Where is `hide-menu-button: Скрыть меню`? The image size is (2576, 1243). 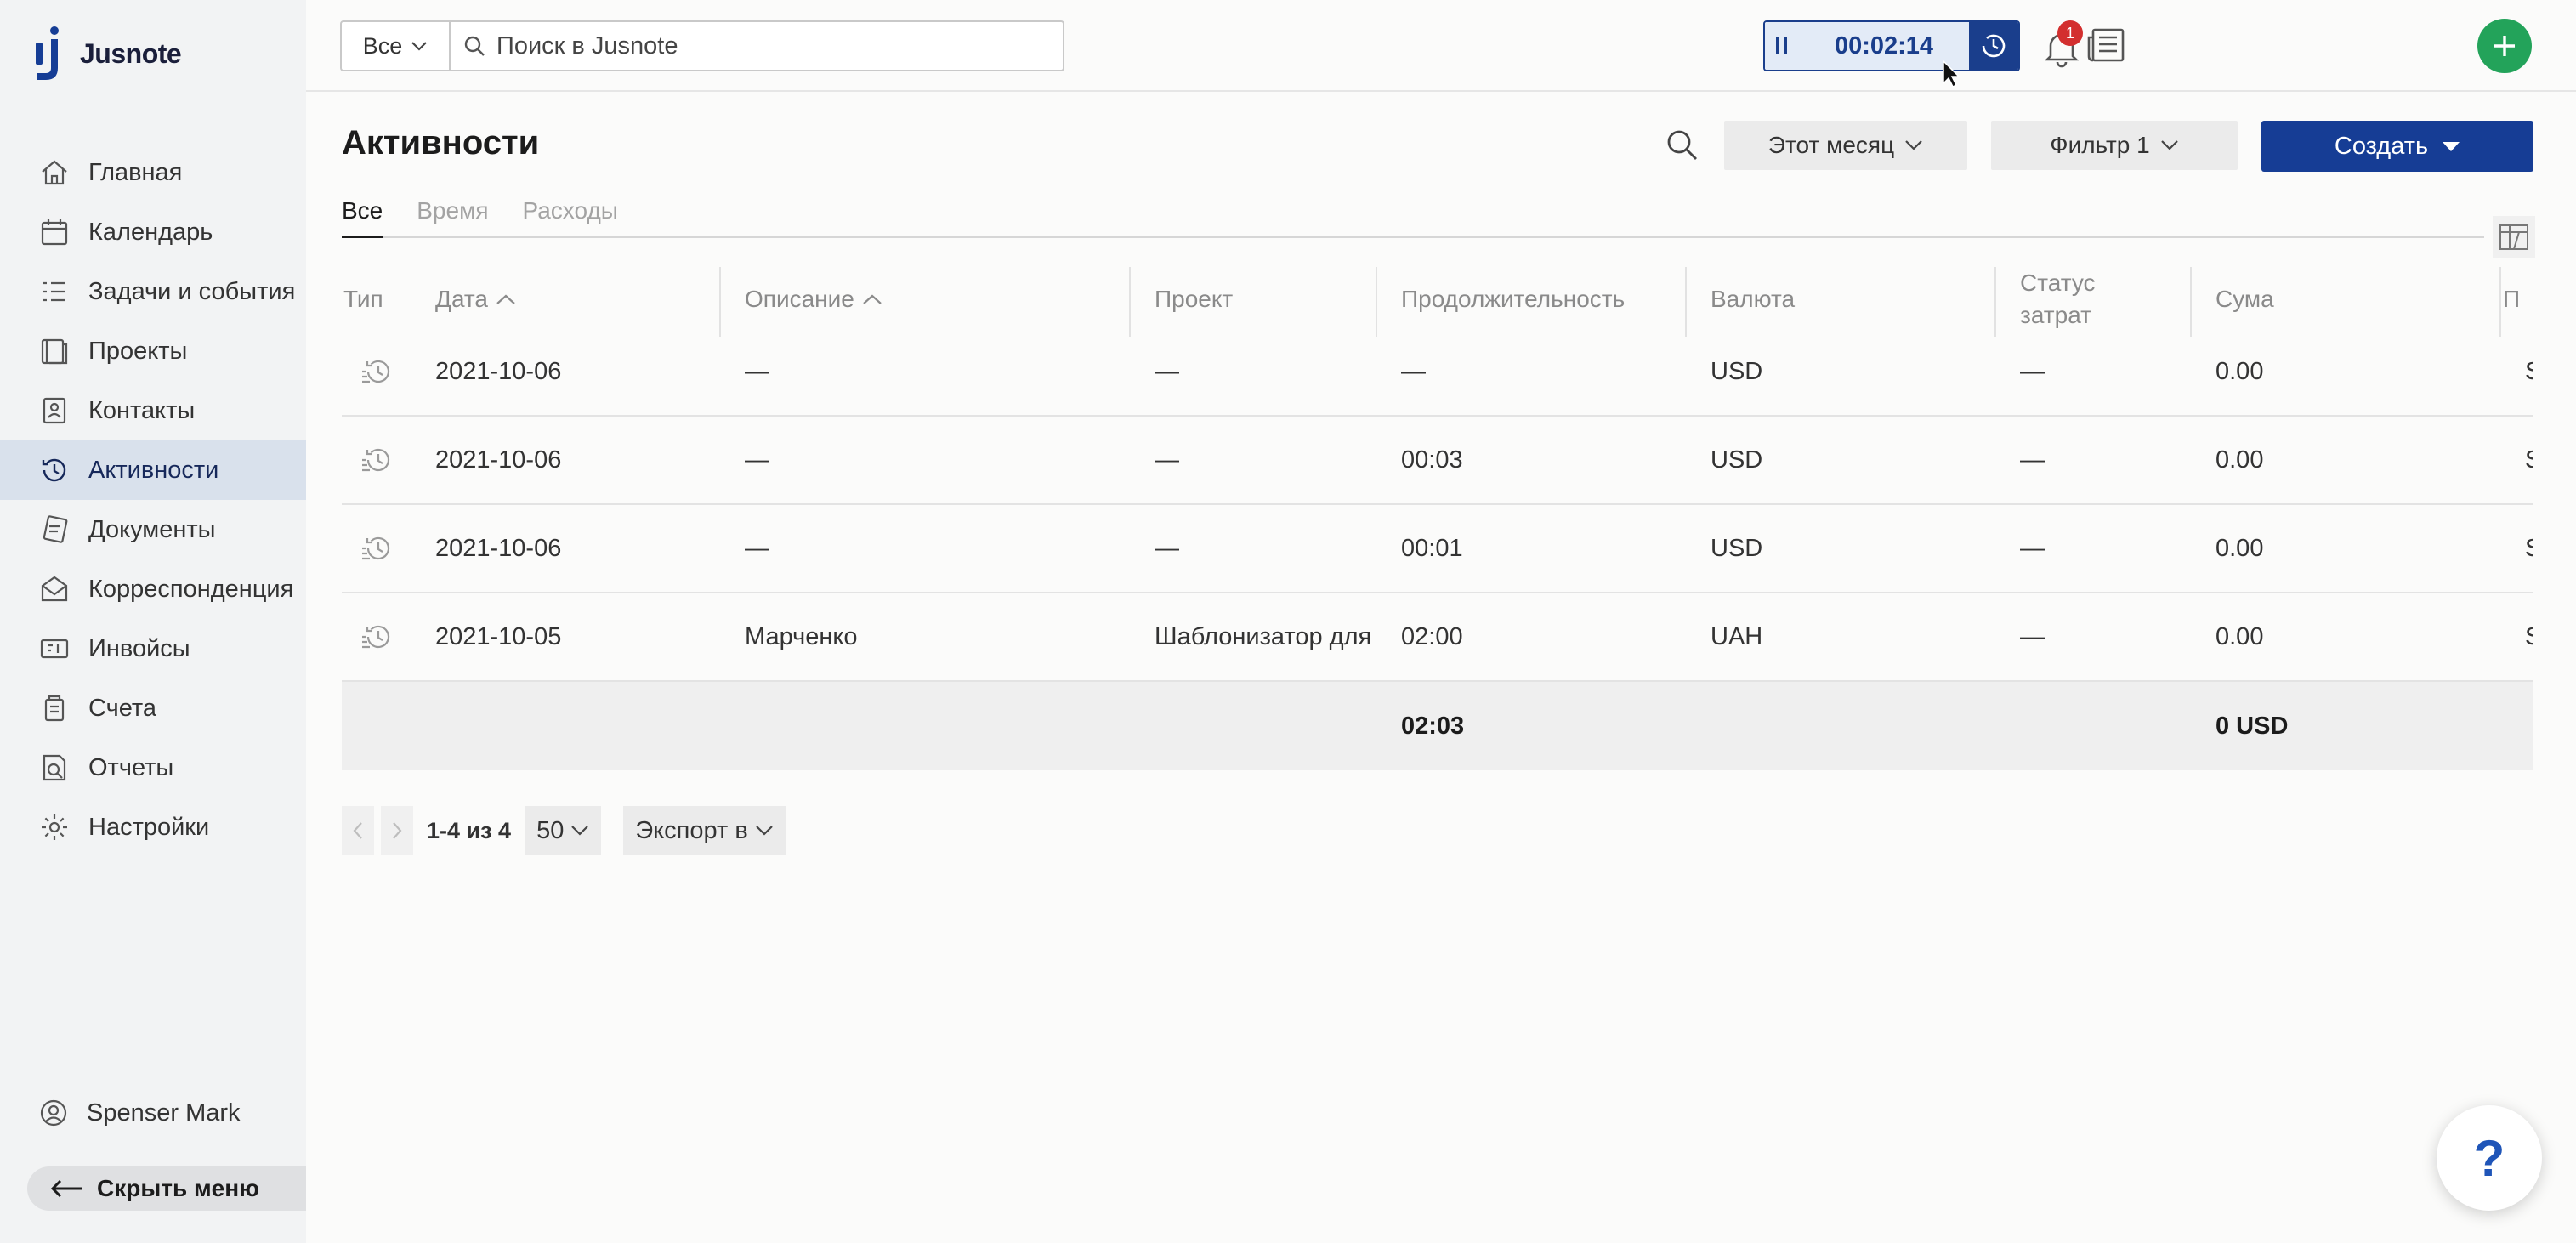
hide-menu-button: Скрыть меню is located at coordinates (167, 1188).